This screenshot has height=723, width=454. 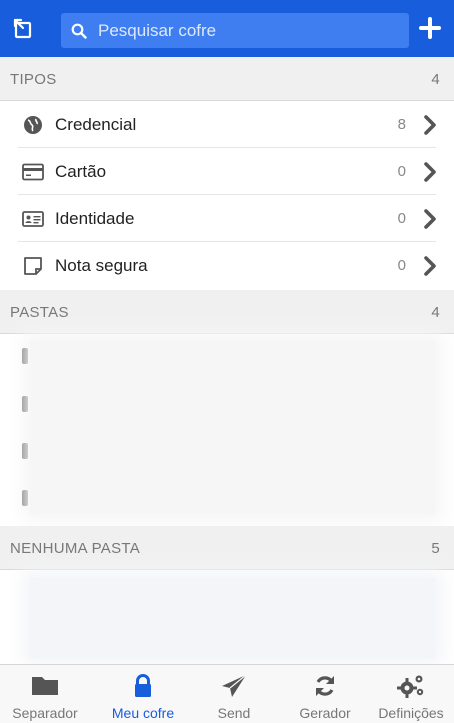 I want to click on section-title: NENHUMA PASTA, so click(x=75, y=548).